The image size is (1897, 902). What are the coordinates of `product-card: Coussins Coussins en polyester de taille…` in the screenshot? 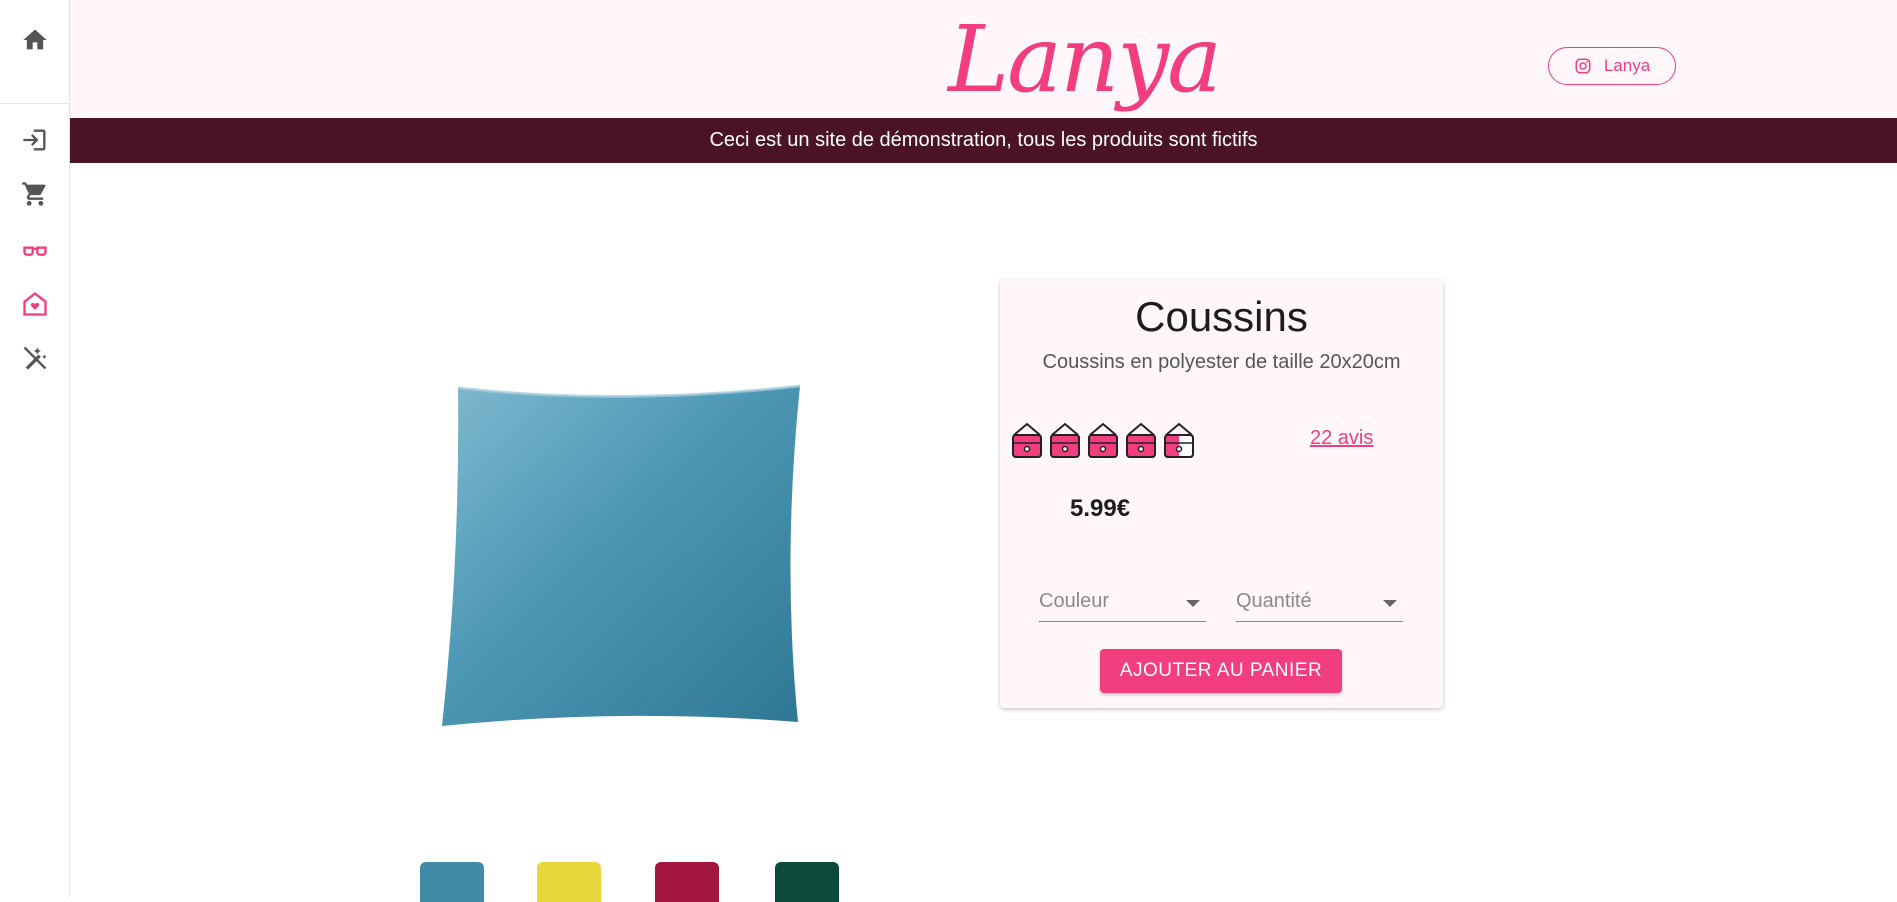 It's located at (1221, 493).